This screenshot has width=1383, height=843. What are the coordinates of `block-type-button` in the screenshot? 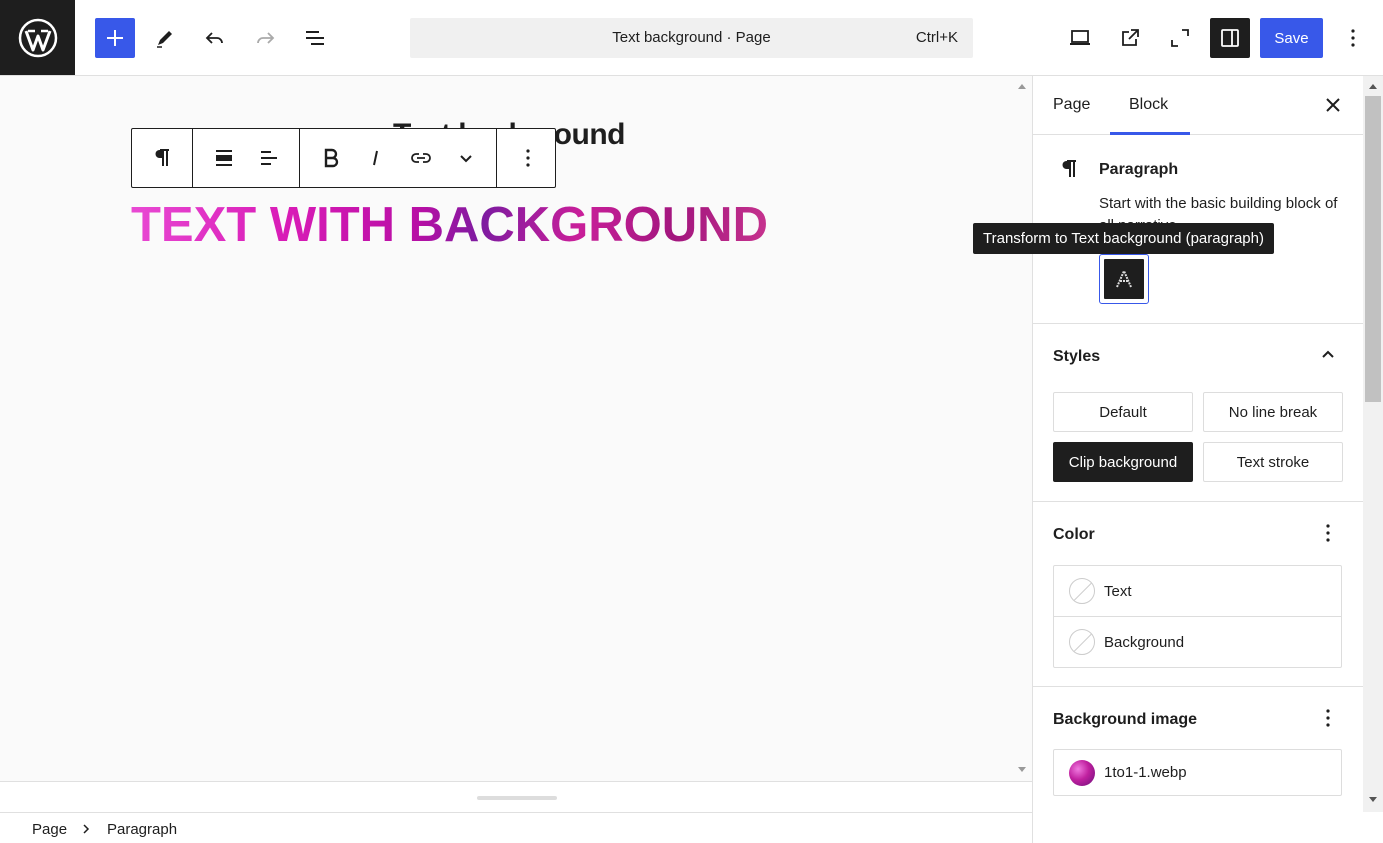 It's located at (162, 158).